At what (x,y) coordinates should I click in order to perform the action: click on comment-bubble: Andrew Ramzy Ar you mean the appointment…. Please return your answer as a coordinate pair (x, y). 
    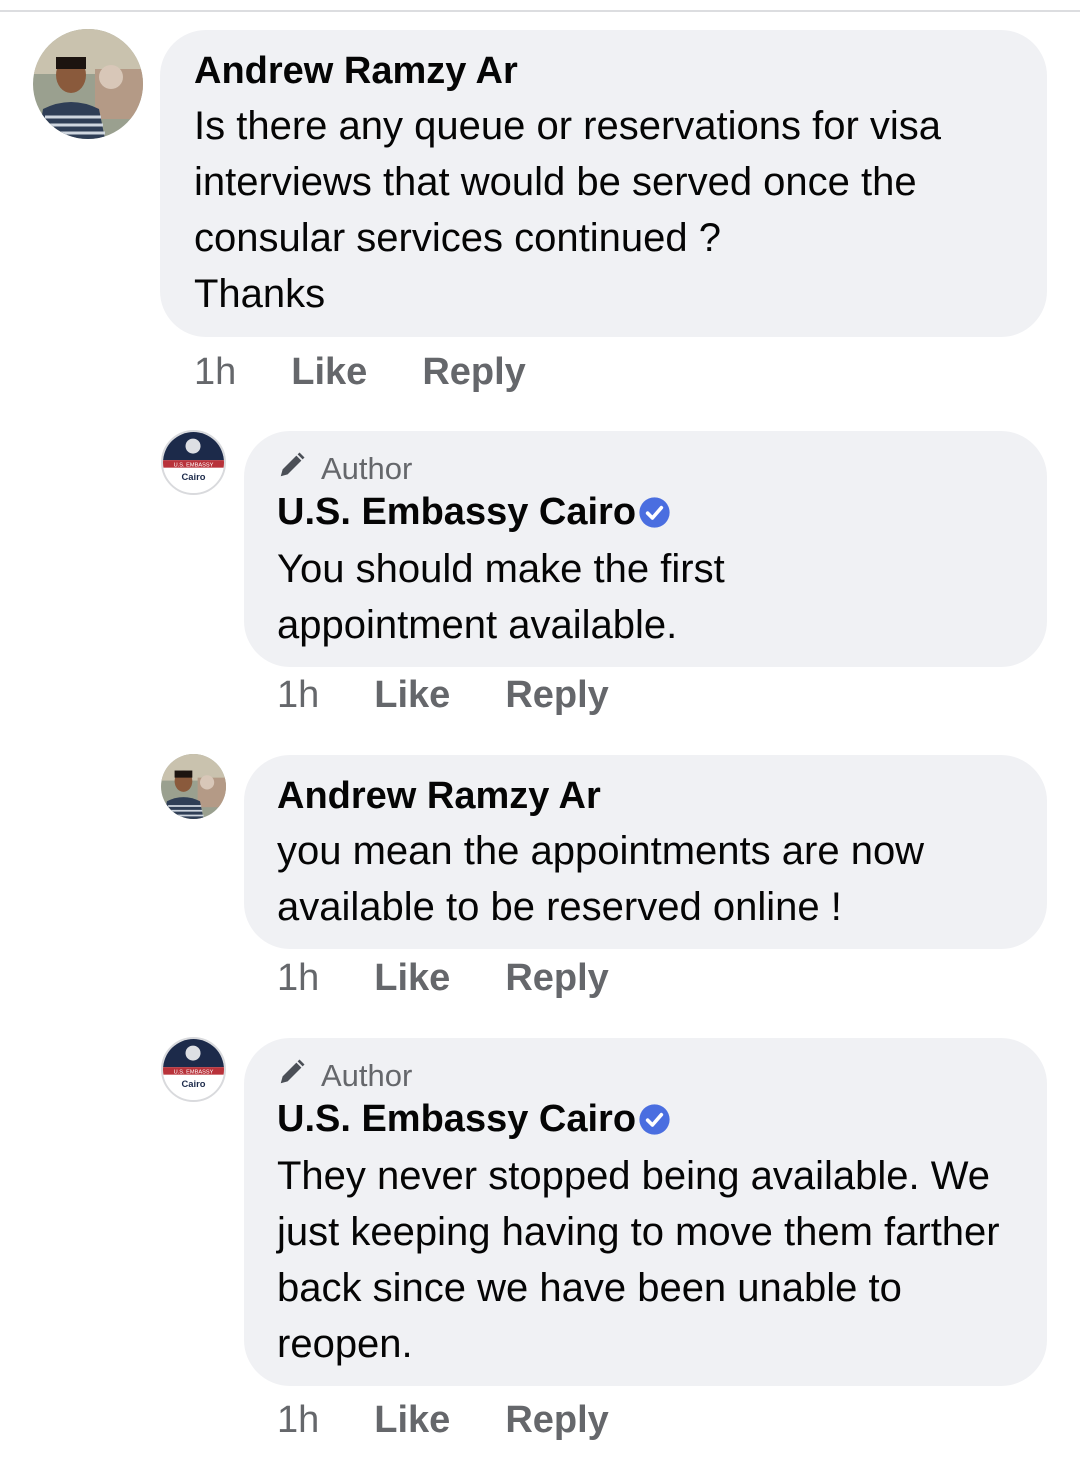
    Looking at the image, I should click on (645, 852).